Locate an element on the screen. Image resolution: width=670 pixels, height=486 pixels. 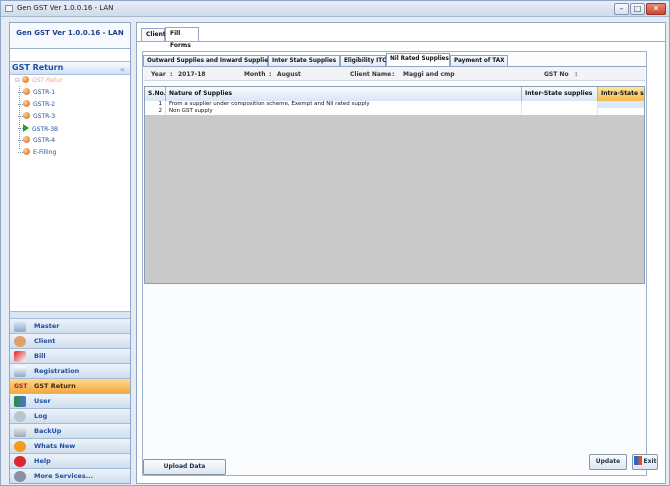
gst-return-panel-header: GST Return « is located at coordinates (70, 68).